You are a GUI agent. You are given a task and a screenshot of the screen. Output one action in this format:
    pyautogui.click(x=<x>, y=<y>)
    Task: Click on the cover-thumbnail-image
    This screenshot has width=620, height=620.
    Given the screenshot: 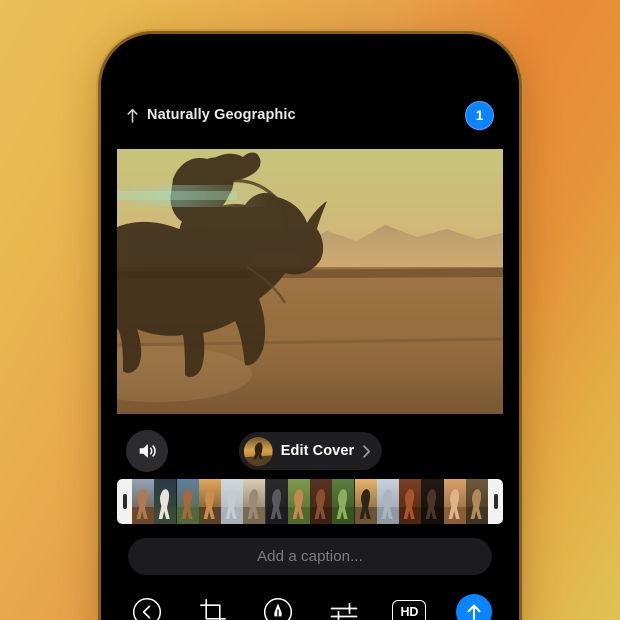 What is the action you would take?
    pyautogui.click(x=258, y=451)
    